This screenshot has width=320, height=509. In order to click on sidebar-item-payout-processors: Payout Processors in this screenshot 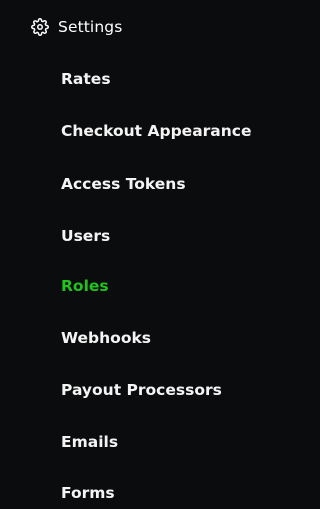, I will do `click(141, 390)`.